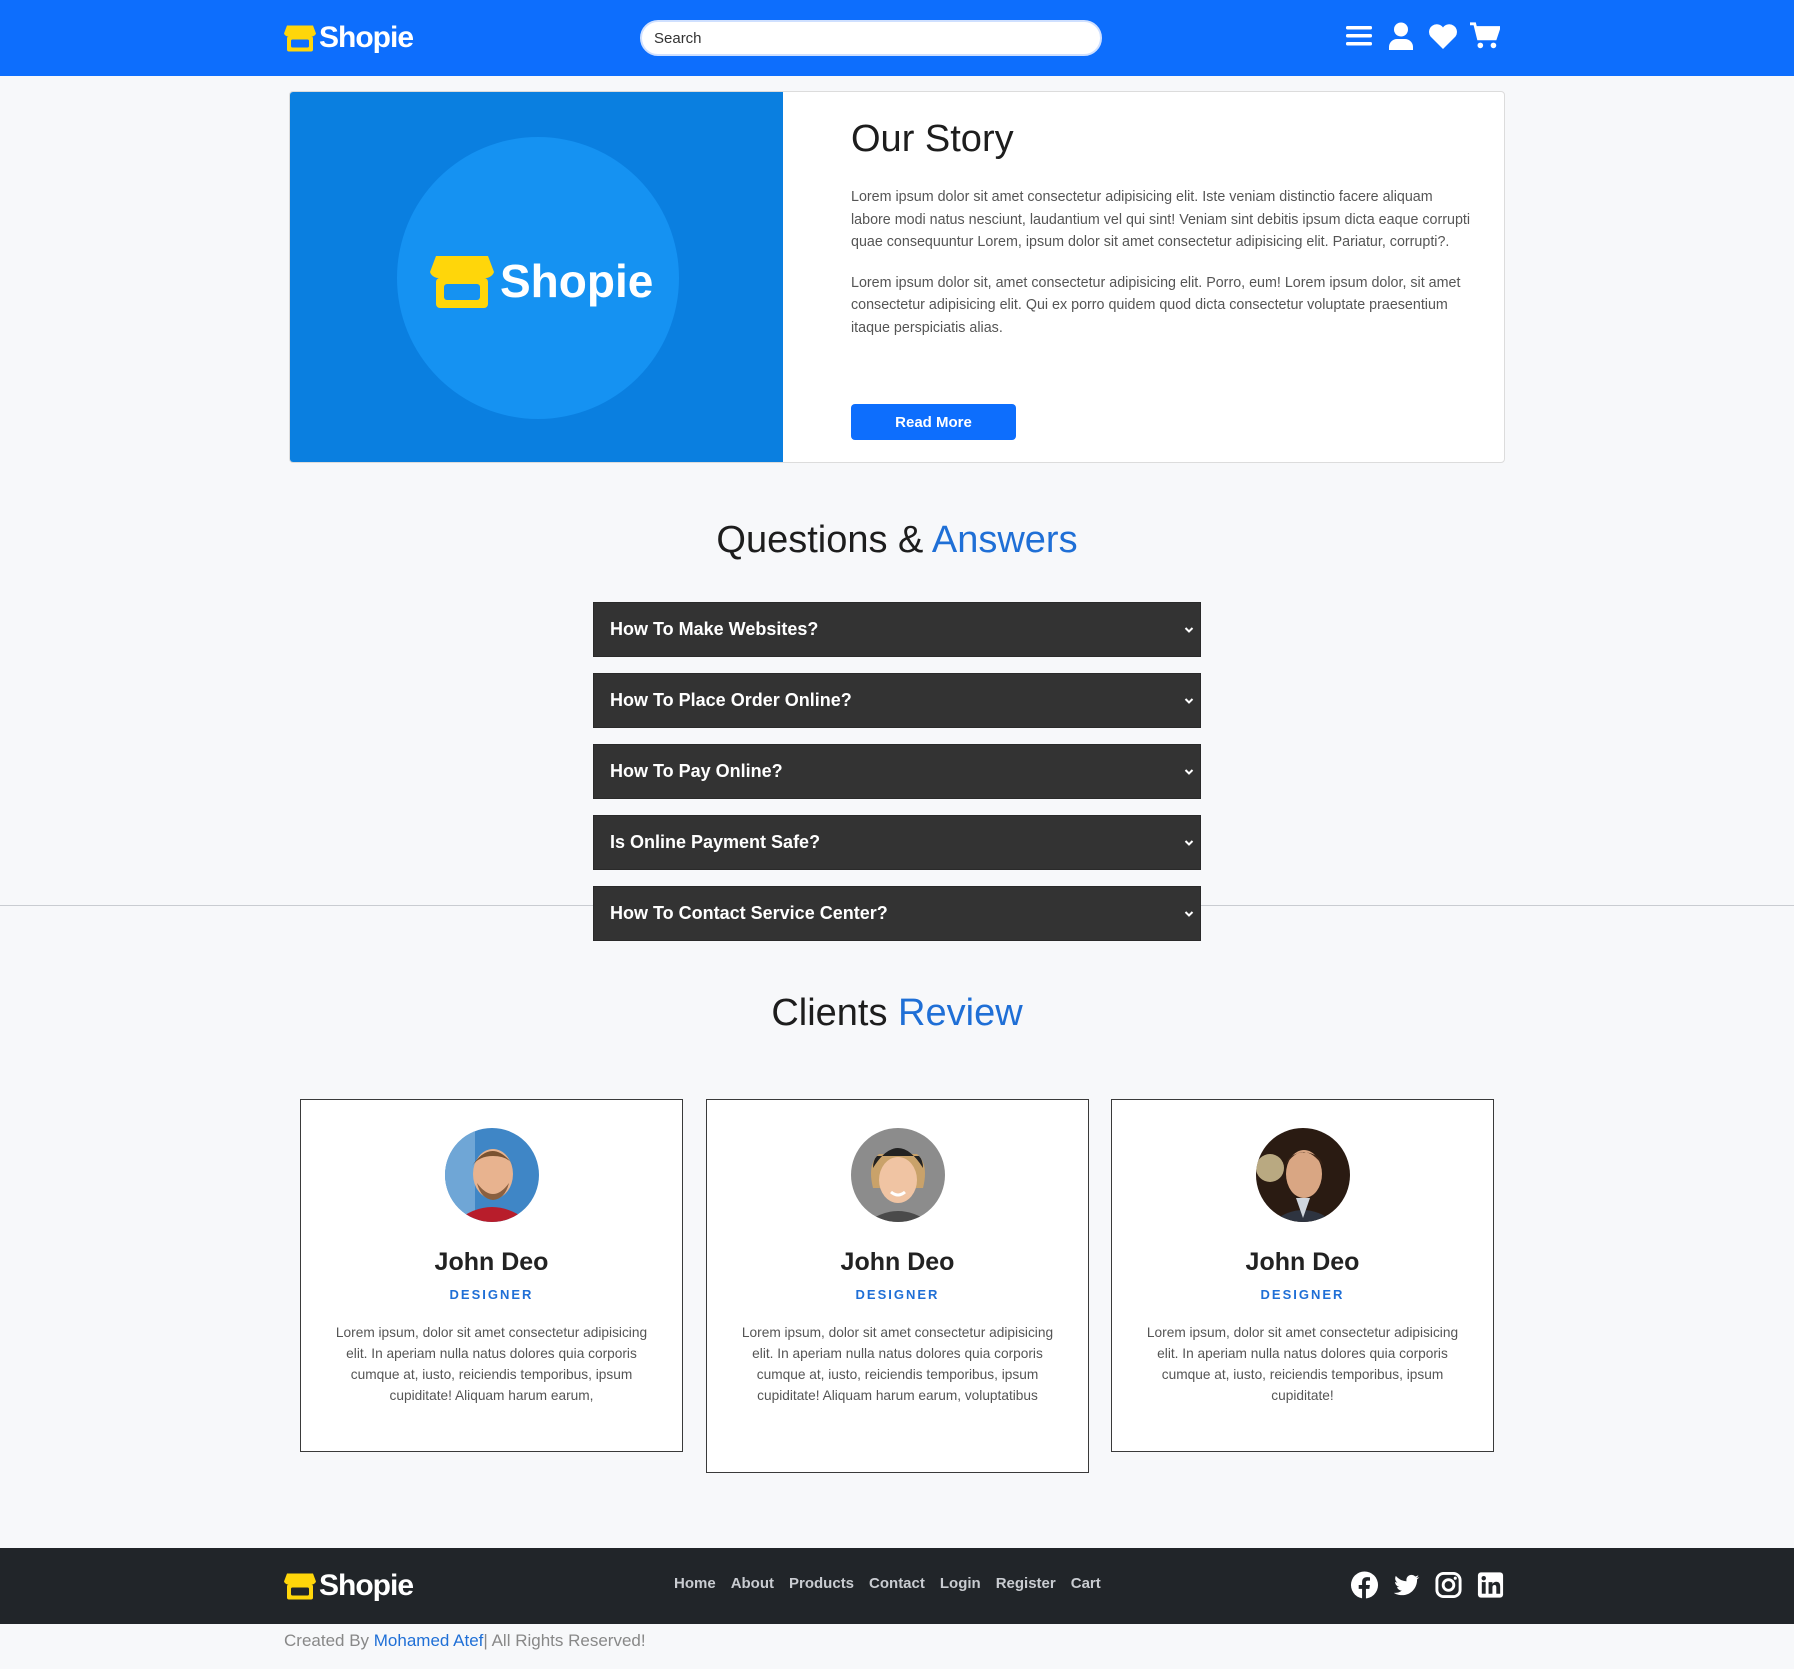 The image size is (1794, 1669). I want to click on faq-item: How To Place Order Online?, so click(897, 700).